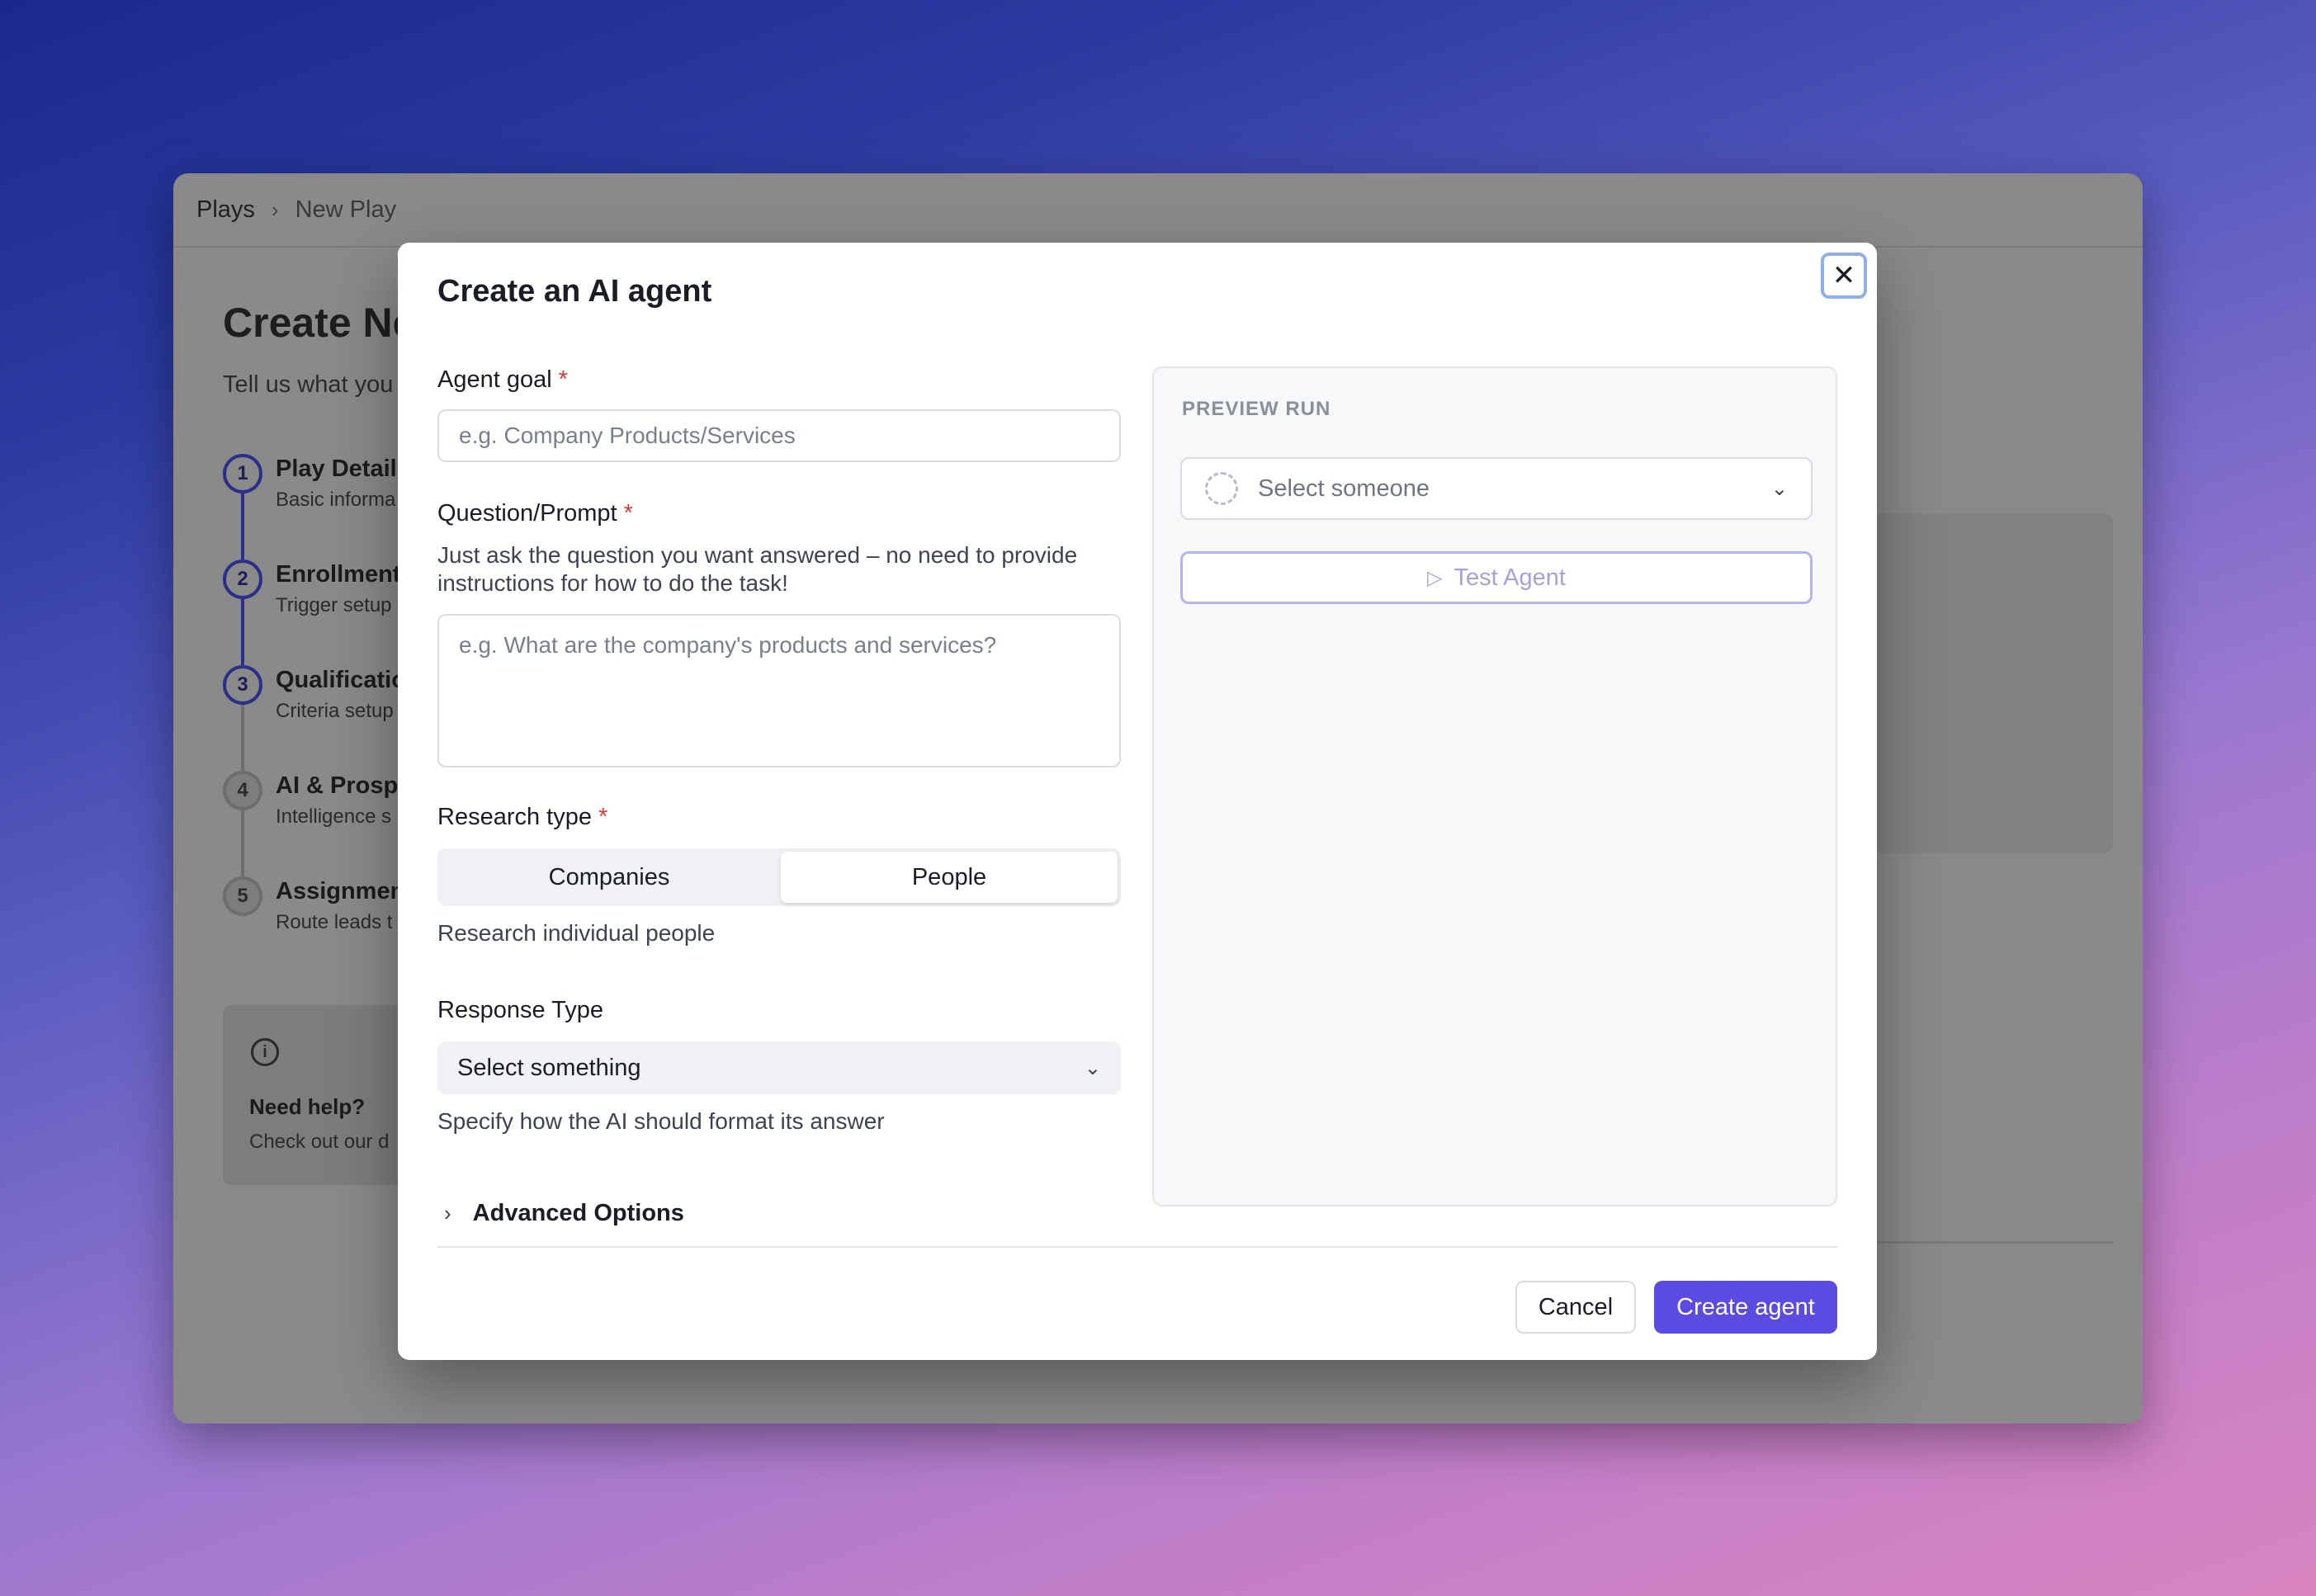 The image size is (2316, 1596). Describe the element at coordinates (1993, 683) in the screenshot. I see `background-panel` at that location.